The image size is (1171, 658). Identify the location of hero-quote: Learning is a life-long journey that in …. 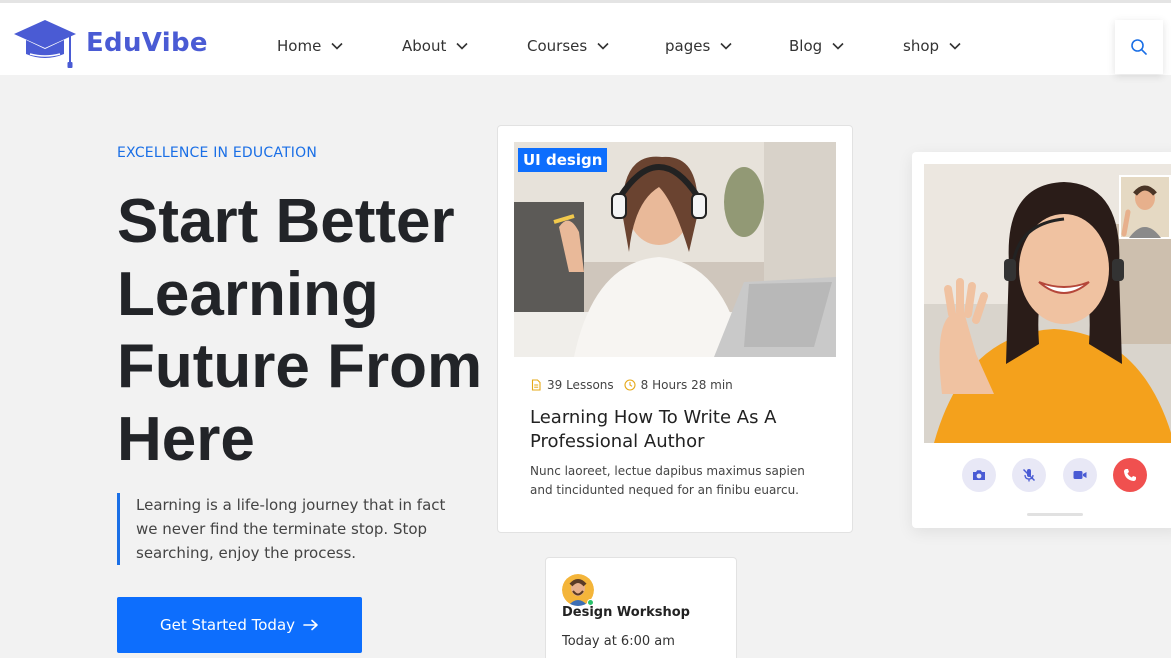
(292, 529).